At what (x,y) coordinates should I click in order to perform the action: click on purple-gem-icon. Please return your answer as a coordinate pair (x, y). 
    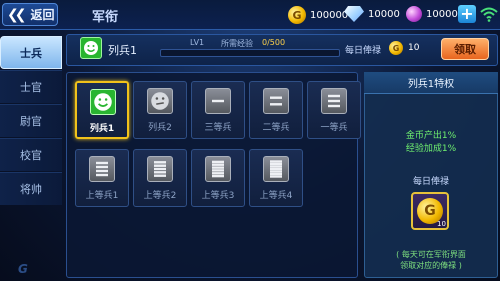
    Looking at the image, I should click on (414, 14).